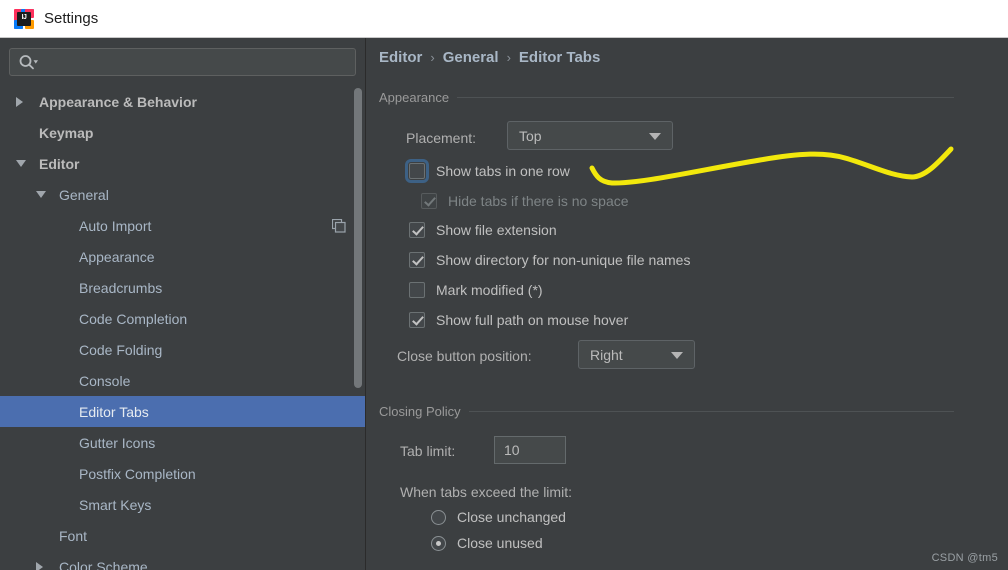  What do you see at coordinates (414, 97) in the screenshot?
I see `section-title: Appearance` at bounding box center [414, 97].